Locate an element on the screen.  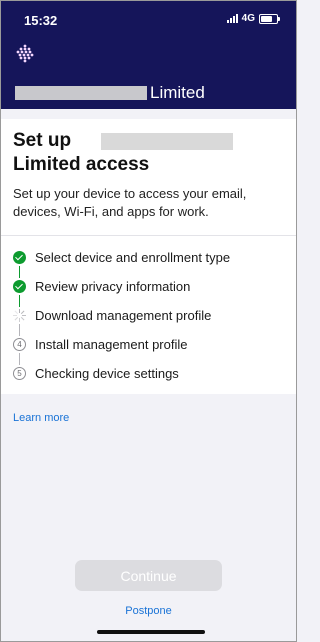
status-indicators: 4G is located at coordinates (253, 18).